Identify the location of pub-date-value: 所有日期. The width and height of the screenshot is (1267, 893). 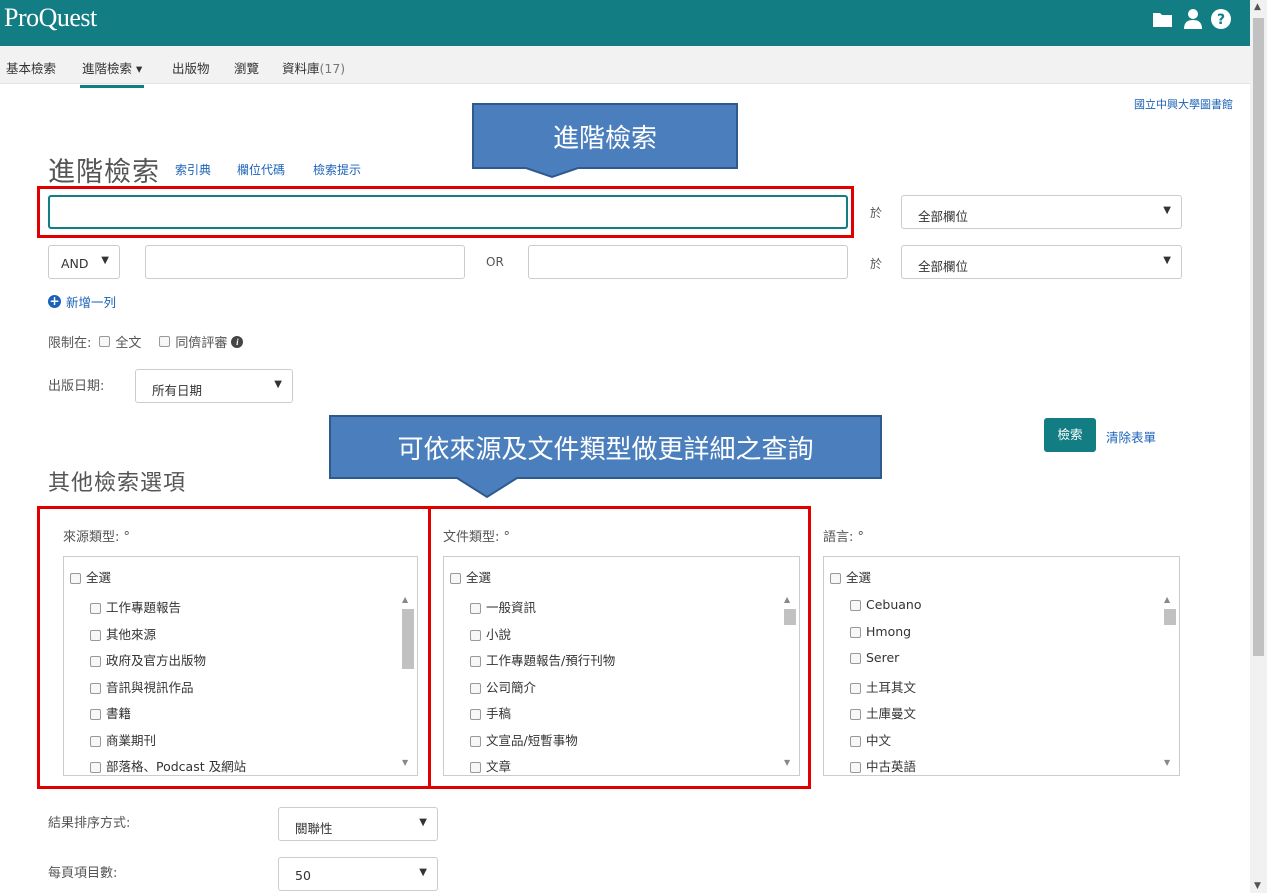
(177, 390).